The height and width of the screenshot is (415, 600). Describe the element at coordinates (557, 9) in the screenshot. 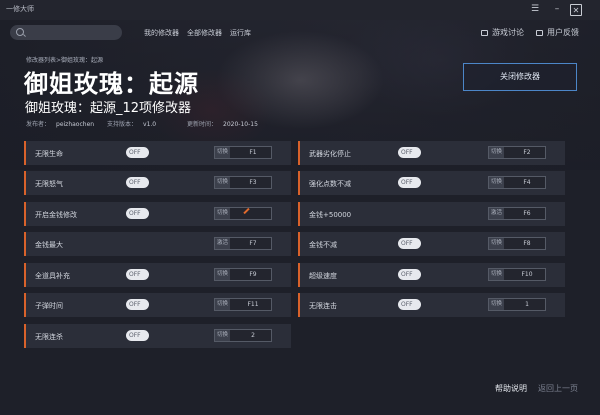

I see `minimize-icon: –` at that location.